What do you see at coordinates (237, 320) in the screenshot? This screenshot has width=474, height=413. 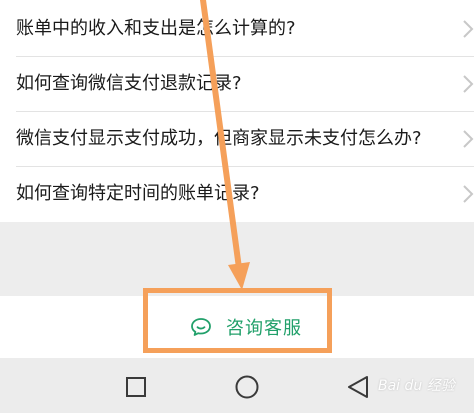 I see `annotation-highlight-box` at bounding box center [237, 320].